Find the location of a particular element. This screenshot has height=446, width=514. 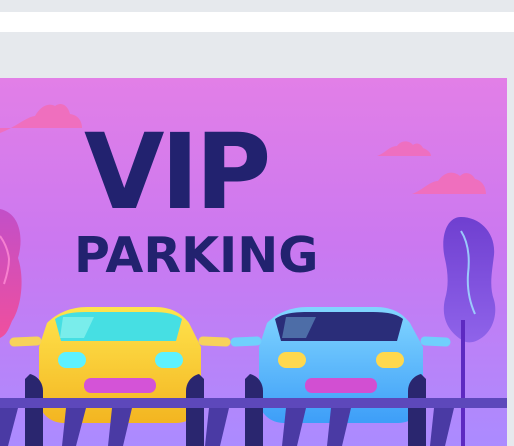

top-gray-bar is located at coordinates (257, 6).